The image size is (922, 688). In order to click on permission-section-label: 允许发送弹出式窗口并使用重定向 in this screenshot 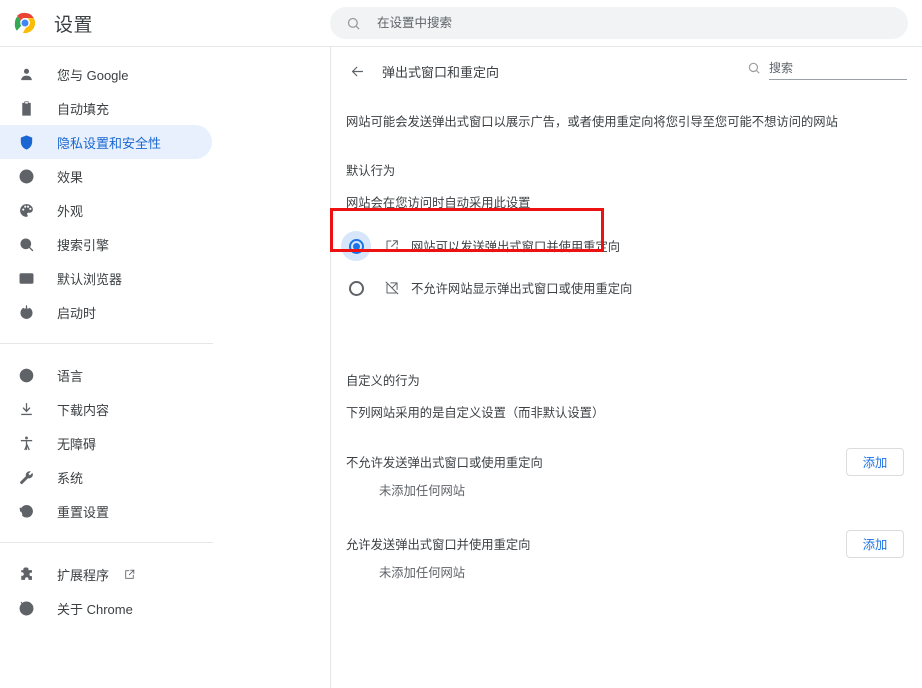, I will do `click(438, 545)`.